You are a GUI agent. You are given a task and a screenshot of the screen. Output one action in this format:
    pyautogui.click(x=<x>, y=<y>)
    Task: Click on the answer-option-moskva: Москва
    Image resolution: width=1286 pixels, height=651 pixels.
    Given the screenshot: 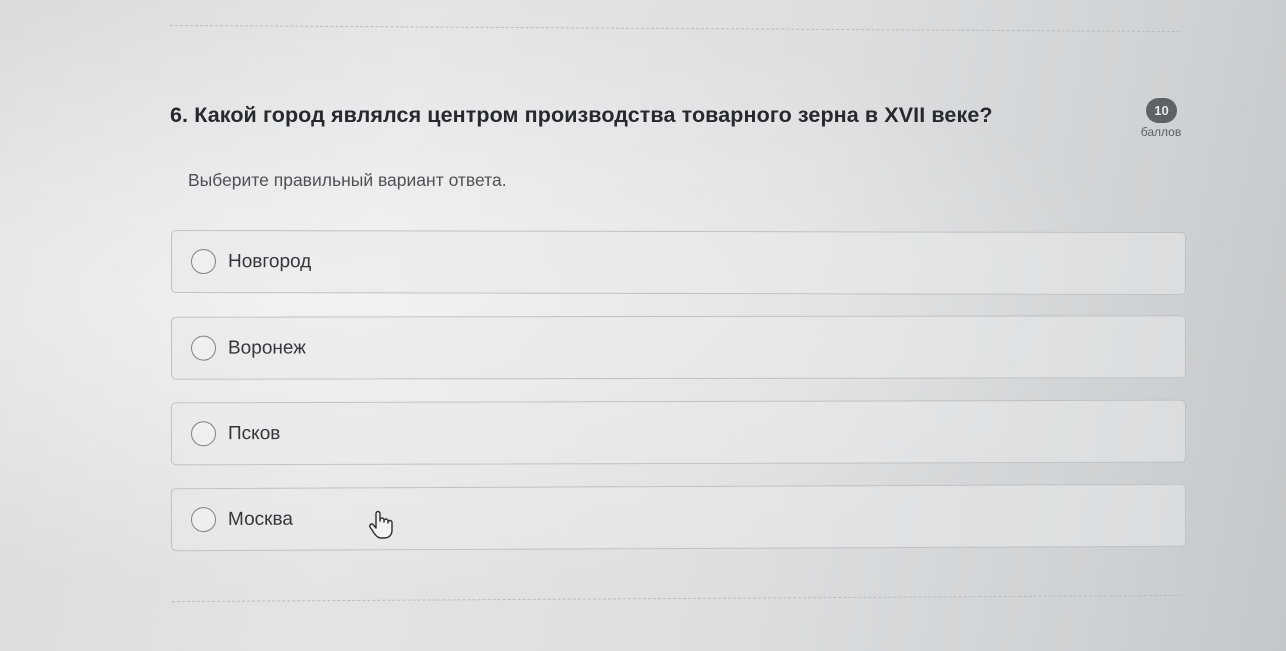 What is the action you would take?
    pyautogui.click(x=678, y=517)
    